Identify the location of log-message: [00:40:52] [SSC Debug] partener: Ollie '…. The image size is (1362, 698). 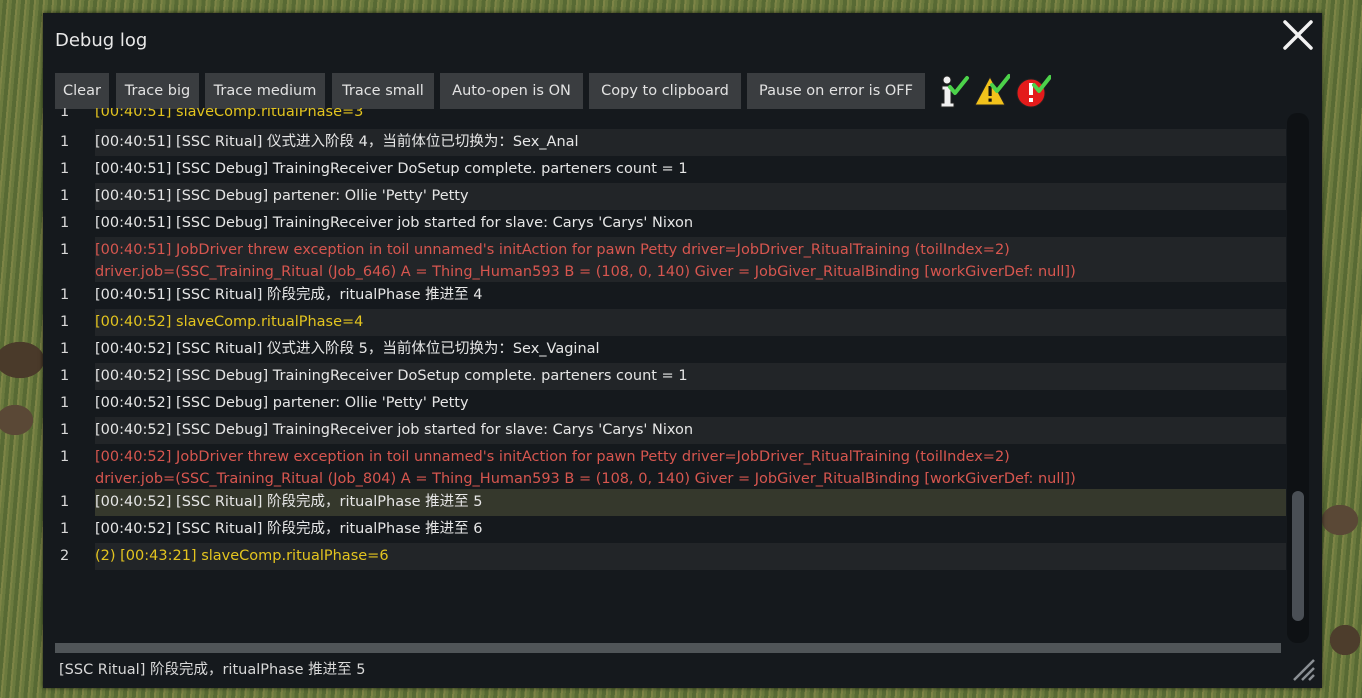
(282, 403).